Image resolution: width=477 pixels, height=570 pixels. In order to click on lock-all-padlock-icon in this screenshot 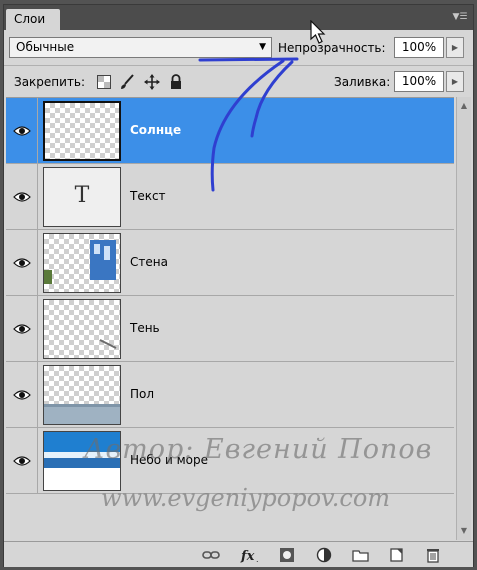, I will do `click(176, 82)`.